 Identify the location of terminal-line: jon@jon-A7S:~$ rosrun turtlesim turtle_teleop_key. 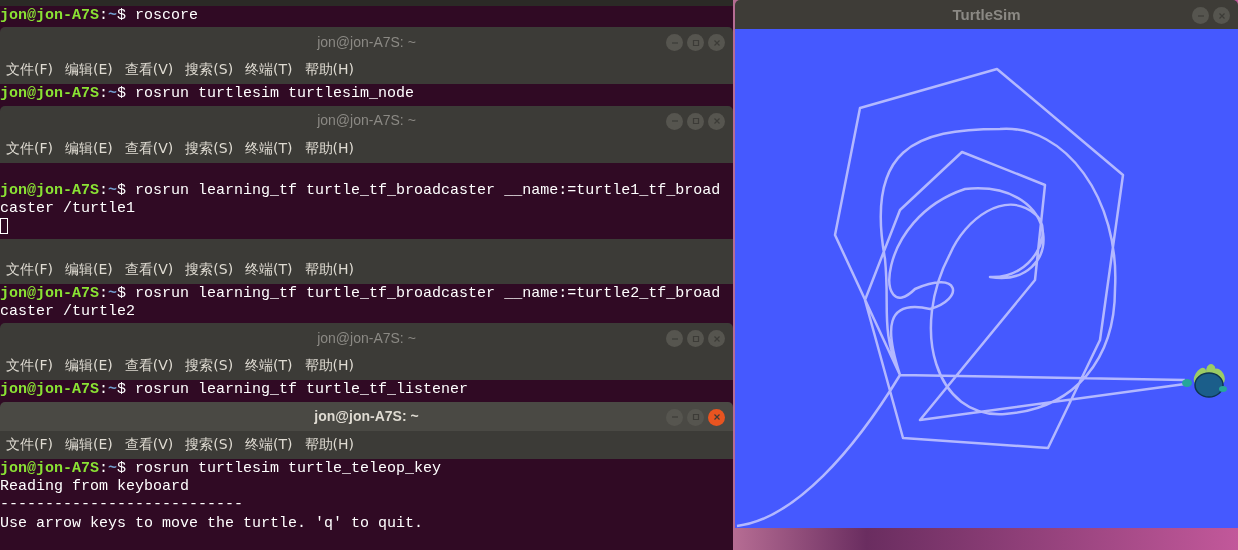
(221, 468).